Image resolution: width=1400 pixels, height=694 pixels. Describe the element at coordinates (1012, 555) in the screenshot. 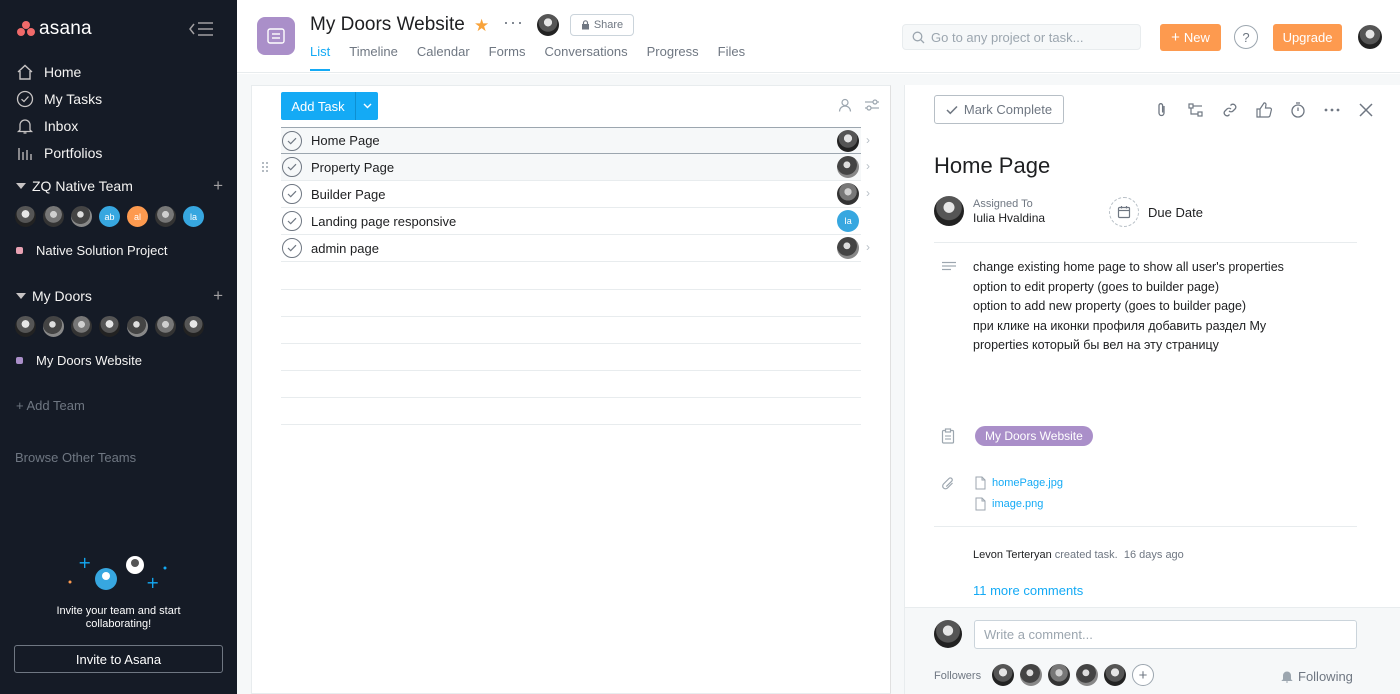

I see `activity-author: Levon Terteryan` at that location.